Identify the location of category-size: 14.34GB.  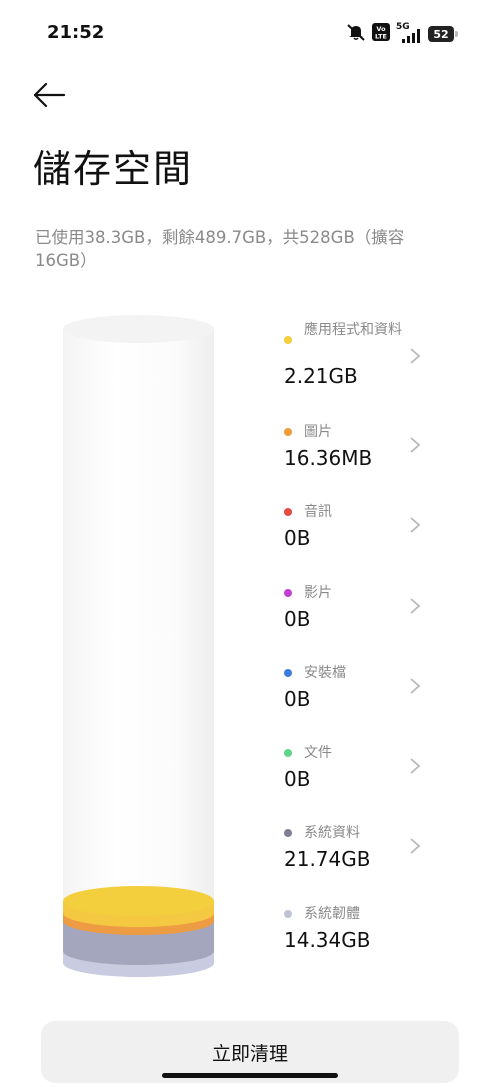
(327, 940).